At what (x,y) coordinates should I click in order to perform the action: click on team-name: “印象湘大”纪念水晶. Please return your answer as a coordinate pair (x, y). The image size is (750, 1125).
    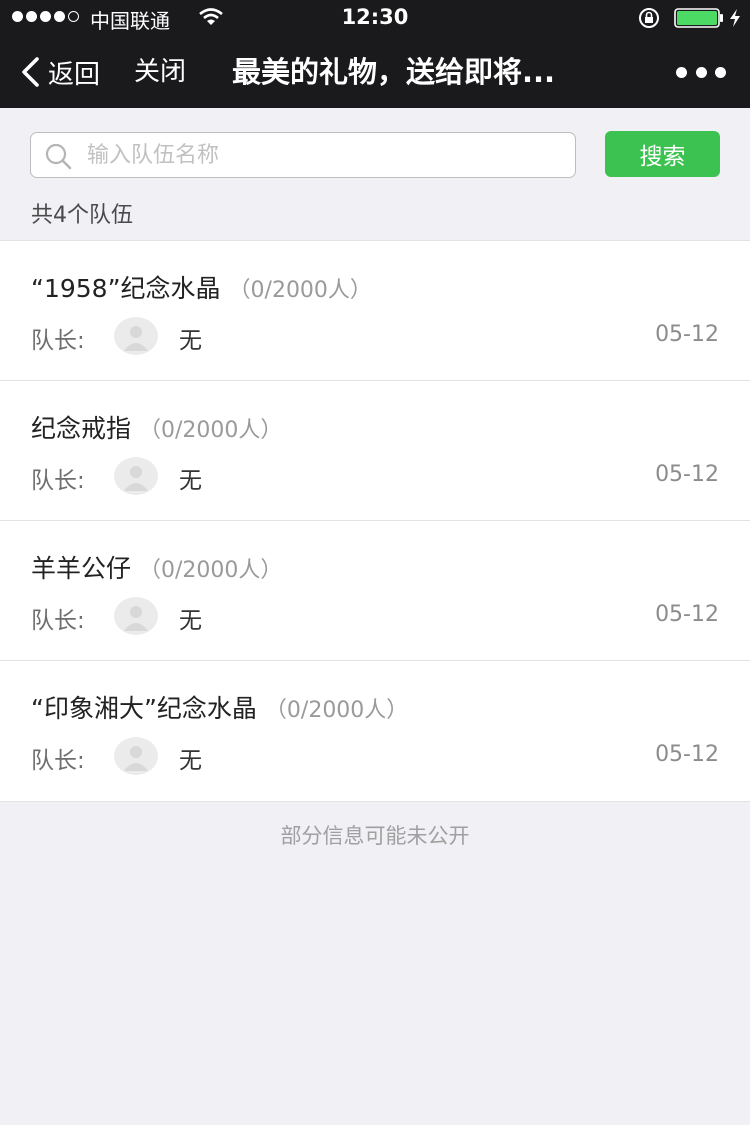
    Looking at the image, I should click on (144, 708).